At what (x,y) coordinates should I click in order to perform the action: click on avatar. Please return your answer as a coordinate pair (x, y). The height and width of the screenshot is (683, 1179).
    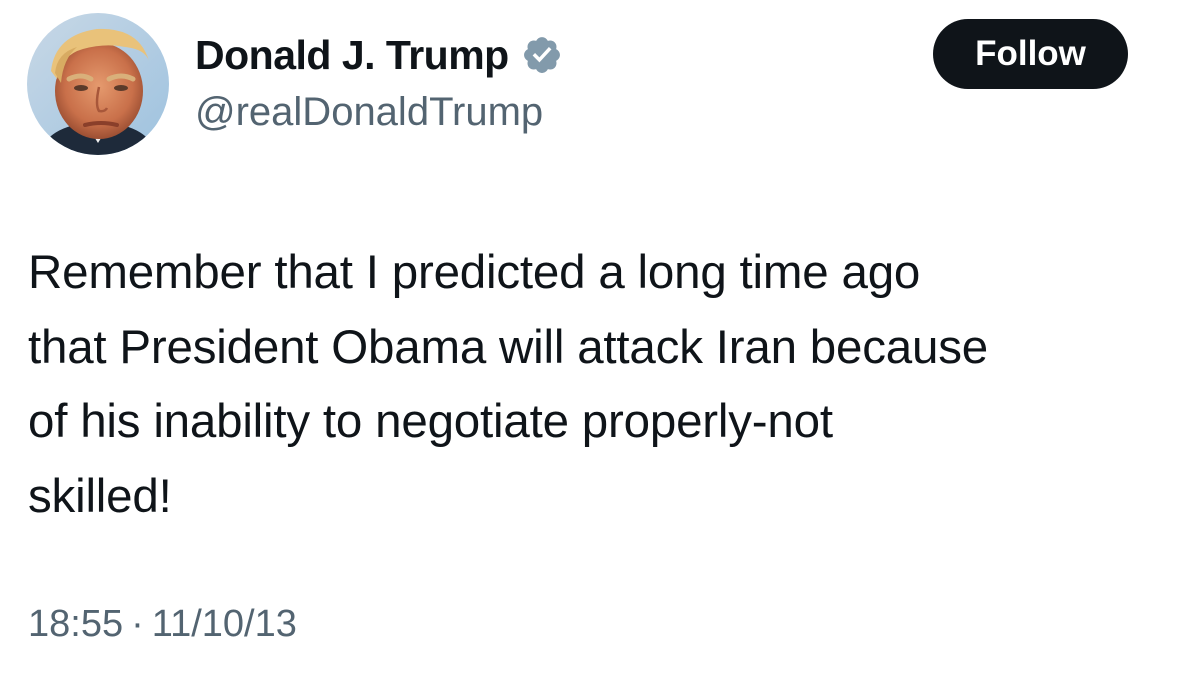
    Looking at the image, I should click on (98, 84).